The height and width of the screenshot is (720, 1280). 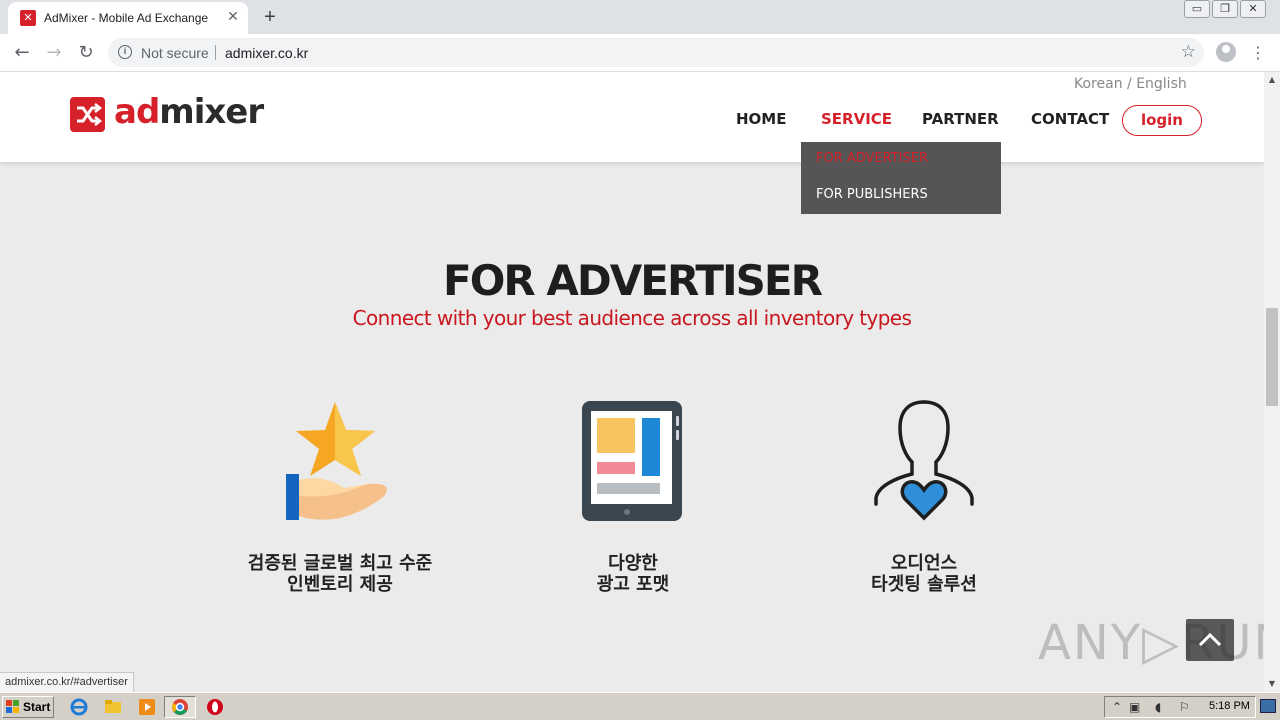 What do you see at coordinates (79, 707) in the screenshot?
I see `internet-explorer-icon` at bounding box center [79, 707].